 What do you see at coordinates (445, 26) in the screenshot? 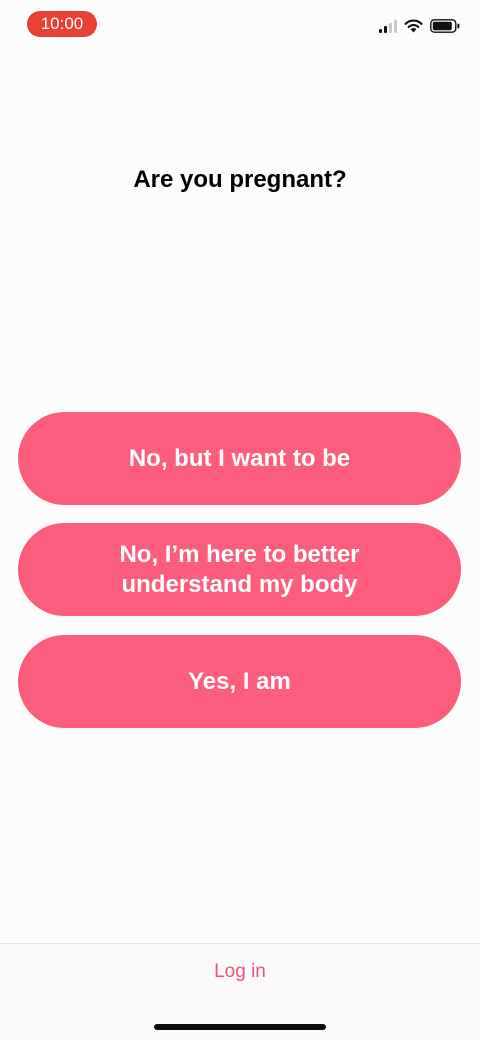
I see `battery-icon` at bounding box center [445, 26].